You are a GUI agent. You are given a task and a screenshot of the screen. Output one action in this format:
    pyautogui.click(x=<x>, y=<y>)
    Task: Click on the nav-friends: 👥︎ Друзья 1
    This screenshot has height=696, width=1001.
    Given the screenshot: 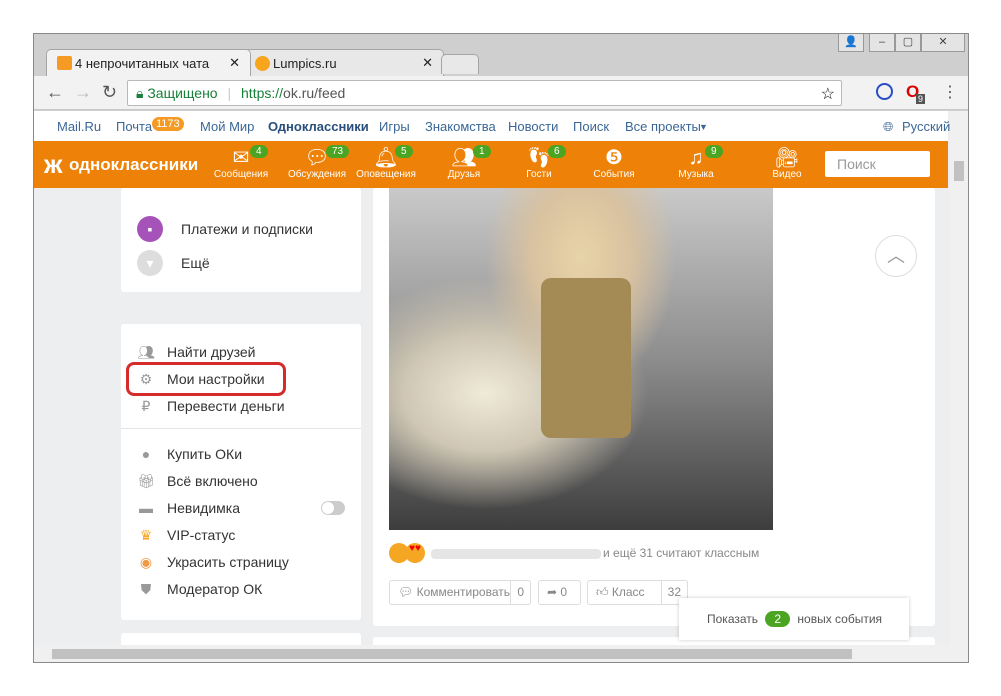 What is the action you would take?
    pyautogui.click(x=464, y=162)
    